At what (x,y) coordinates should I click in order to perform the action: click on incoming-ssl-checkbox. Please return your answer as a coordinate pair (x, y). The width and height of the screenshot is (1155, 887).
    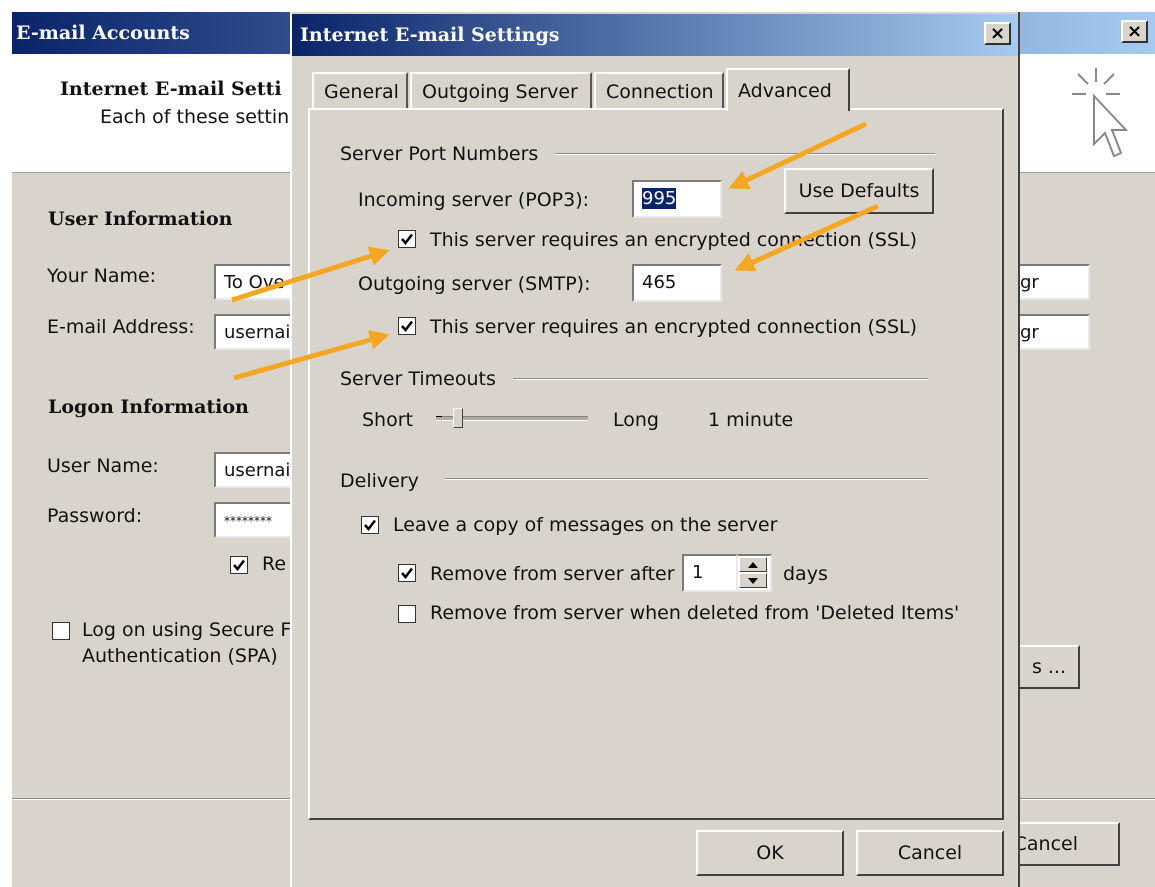
    Looking at the image, I should click on (407, 239).